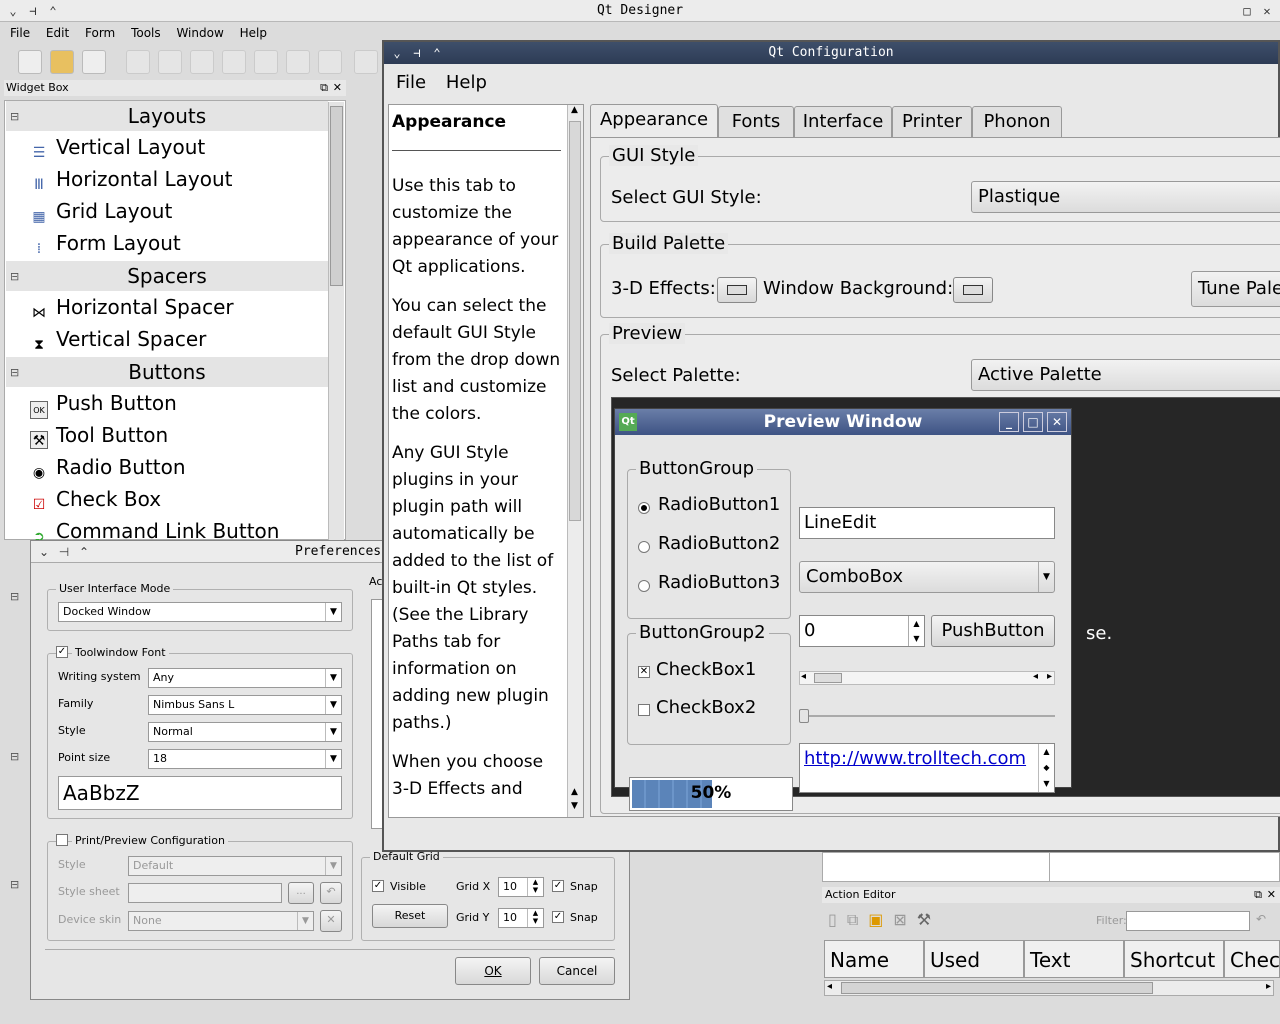  I want to click on widget-tool-button: ⚒ Tool Button, so click(99, 435).